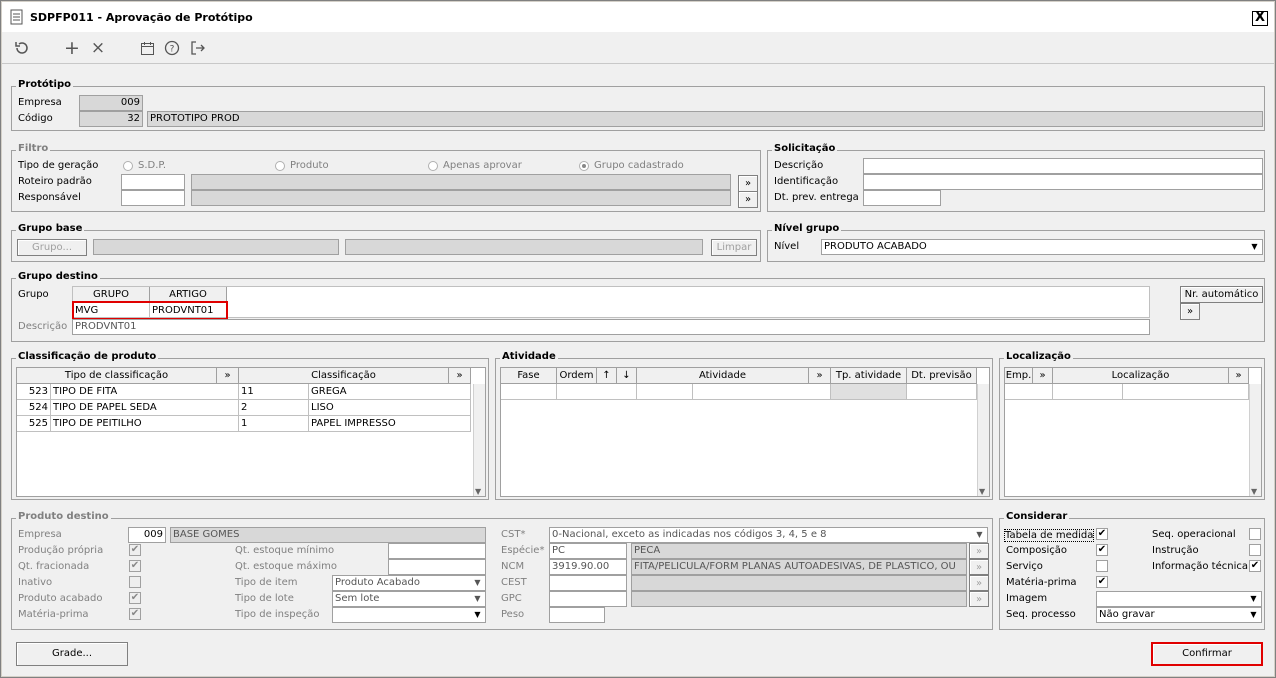 The height and width of the screenshot is (678, 1276). I want to click on grupo-destino-lookup-button: », so click(1190, 311).